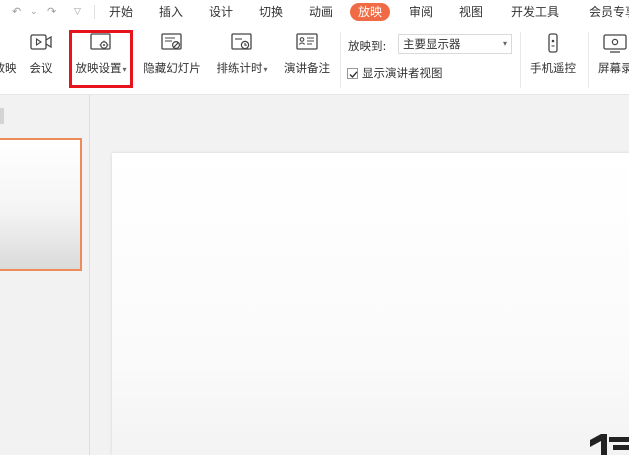 The image size is (629, 455). What do you see at coordinates (241, 41) in the screenshot?
I see `slide-timer-icon` at bounding box center [241, 41].